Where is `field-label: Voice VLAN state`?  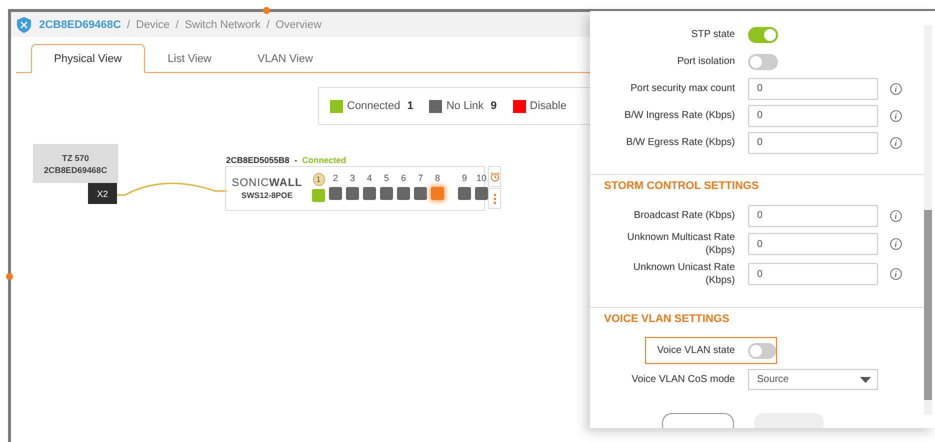
field-label: Voice VLAN state is located at coordinates (695, 350).